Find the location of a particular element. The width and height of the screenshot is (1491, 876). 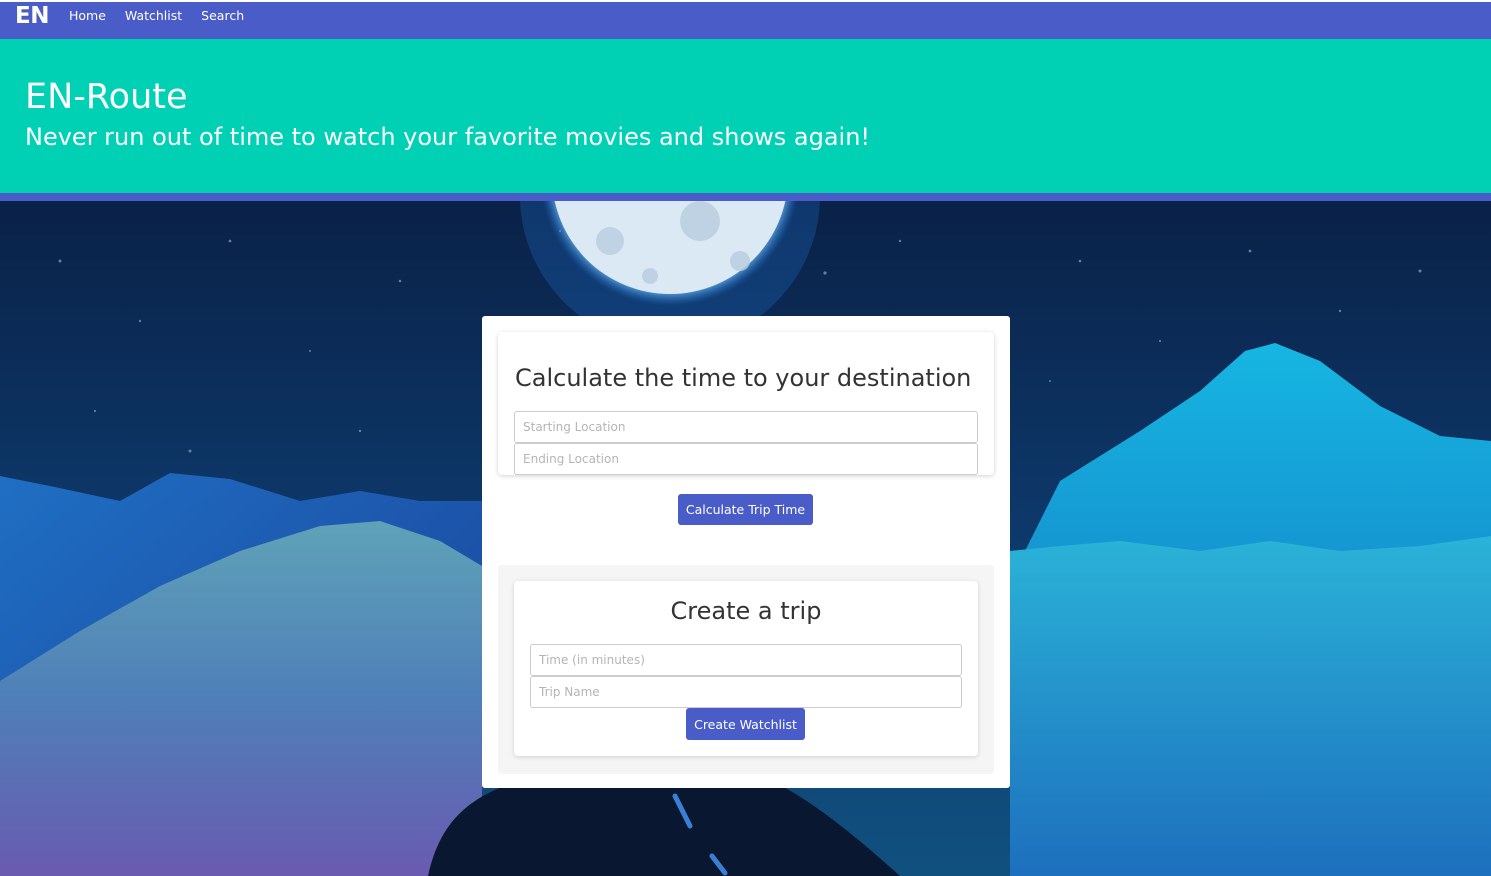

create-trip-wrapper: Create a trip Create Watchlist is located at coordinates (746, 669).